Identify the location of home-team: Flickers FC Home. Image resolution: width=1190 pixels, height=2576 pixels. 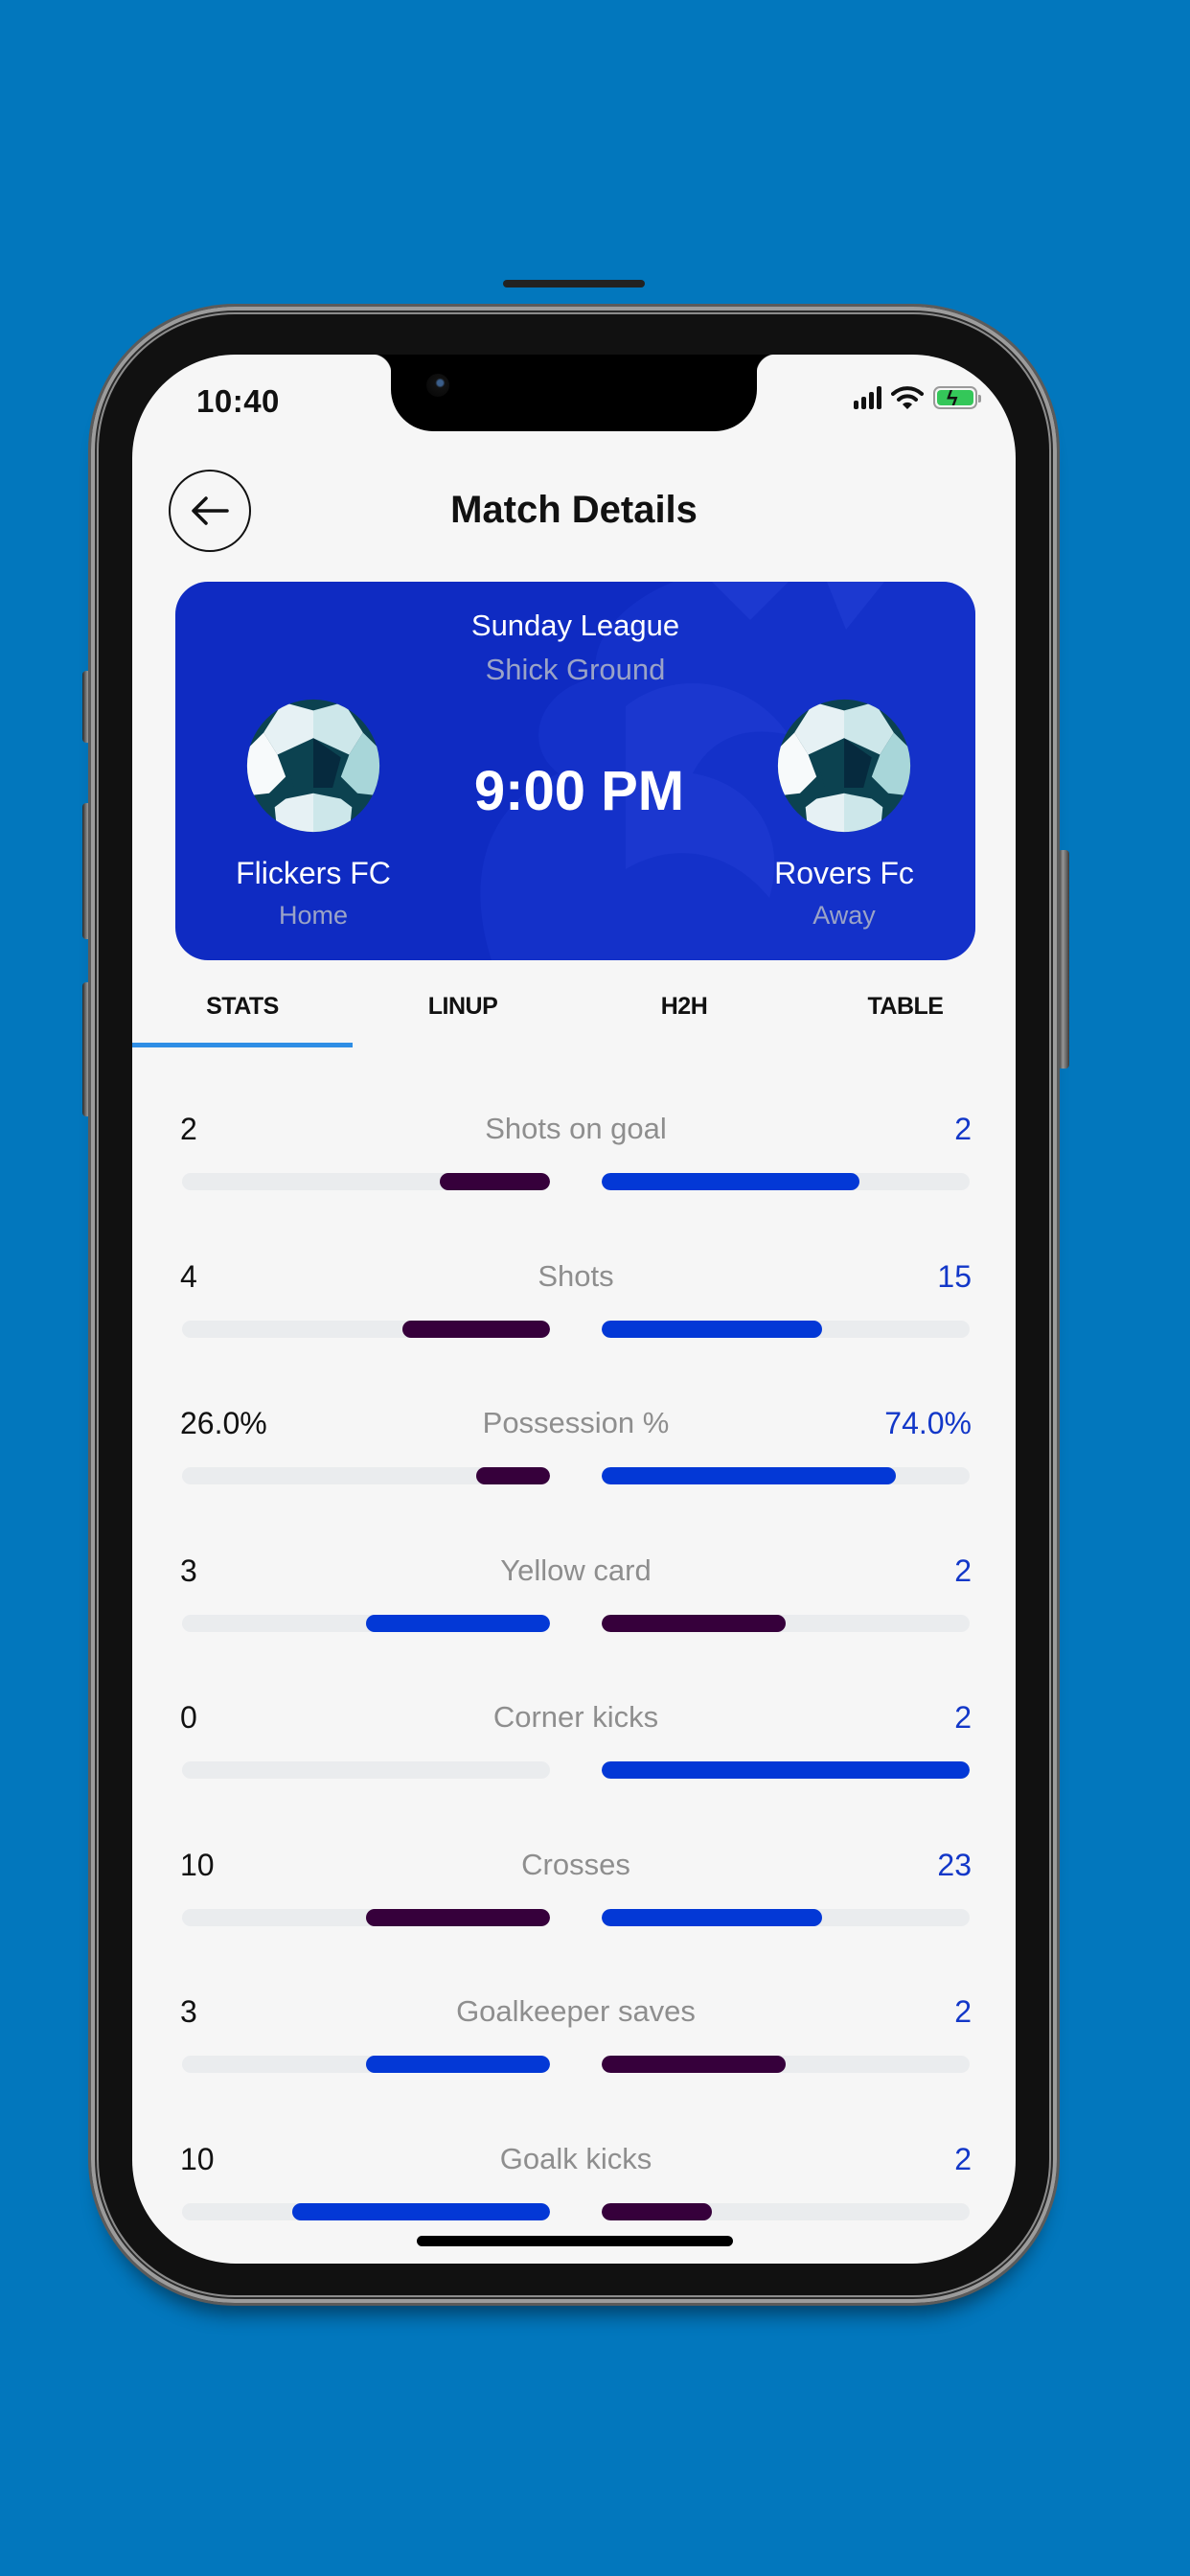
(313, 814).